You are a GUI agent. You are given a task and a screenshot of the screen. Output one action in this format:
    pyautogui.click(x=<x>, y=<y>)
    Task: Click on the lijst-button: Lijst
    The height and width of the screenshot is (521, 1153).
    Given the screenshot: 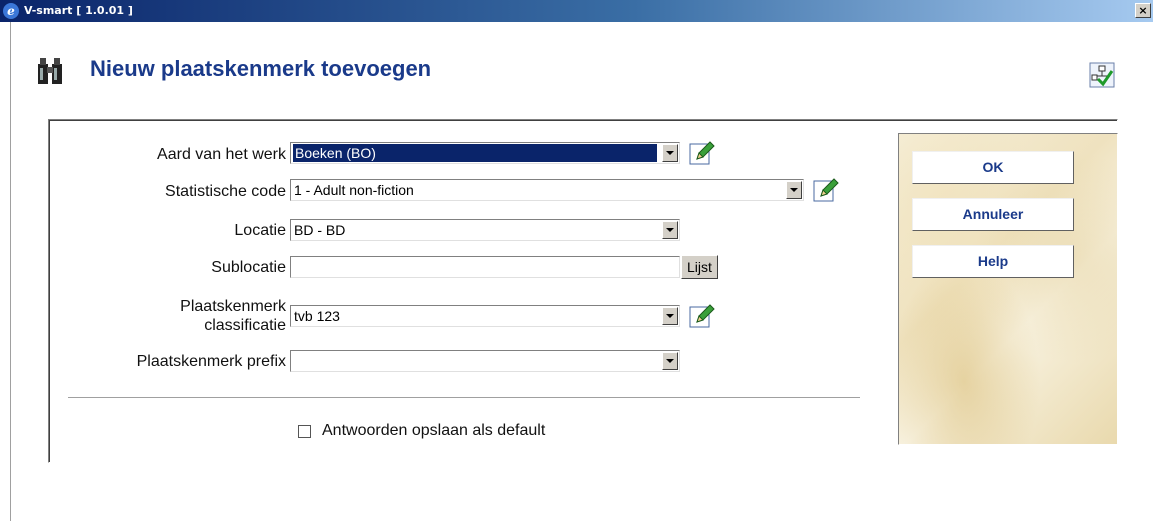 What is the action you would take?
    pyautogui.click(x=699, y=267)
    